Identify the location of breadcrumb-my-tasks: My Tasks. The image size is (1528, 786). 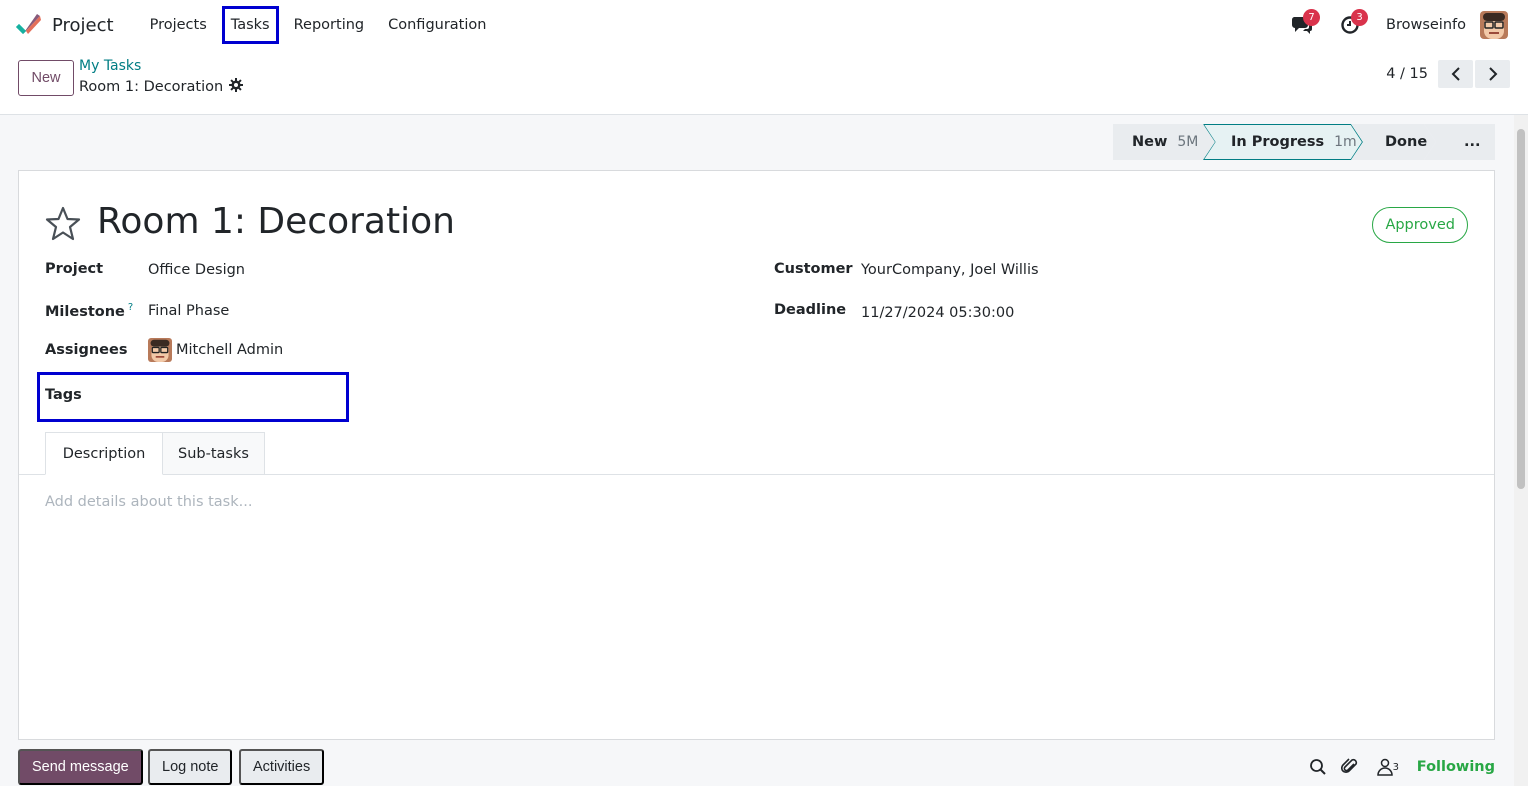
(110, 66).